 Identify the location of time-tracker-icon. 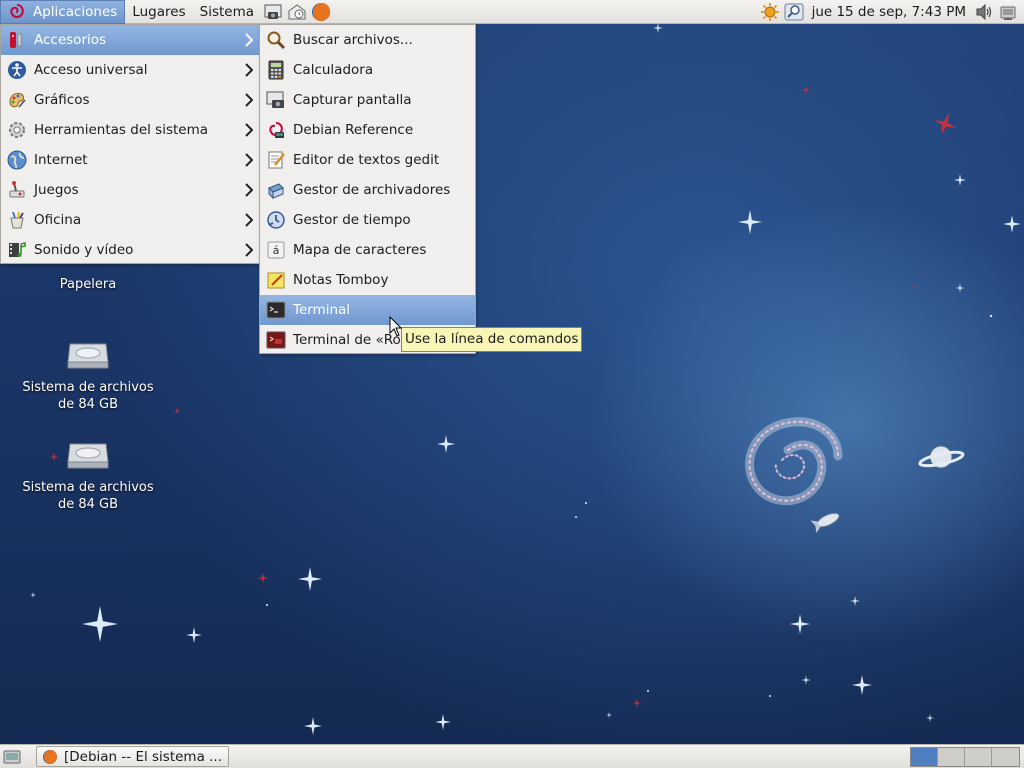
(276, 220).